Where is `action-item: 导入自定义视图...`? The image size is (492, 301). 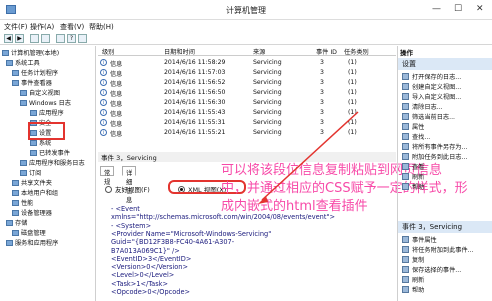
action-item: 导入自定义视图... is located at coordinates (431, 97).